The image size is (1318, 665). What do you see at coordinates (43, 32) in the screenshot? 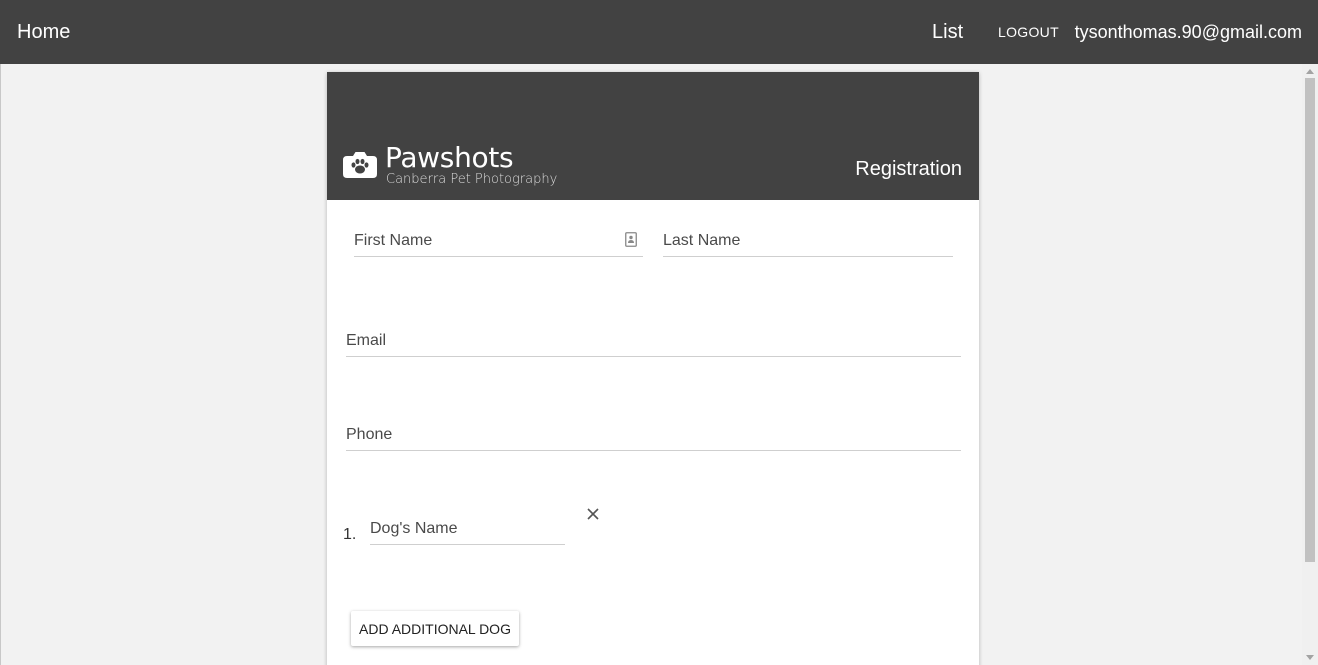
I see `nav-home-link: Home` at bounding box center [43, 32].